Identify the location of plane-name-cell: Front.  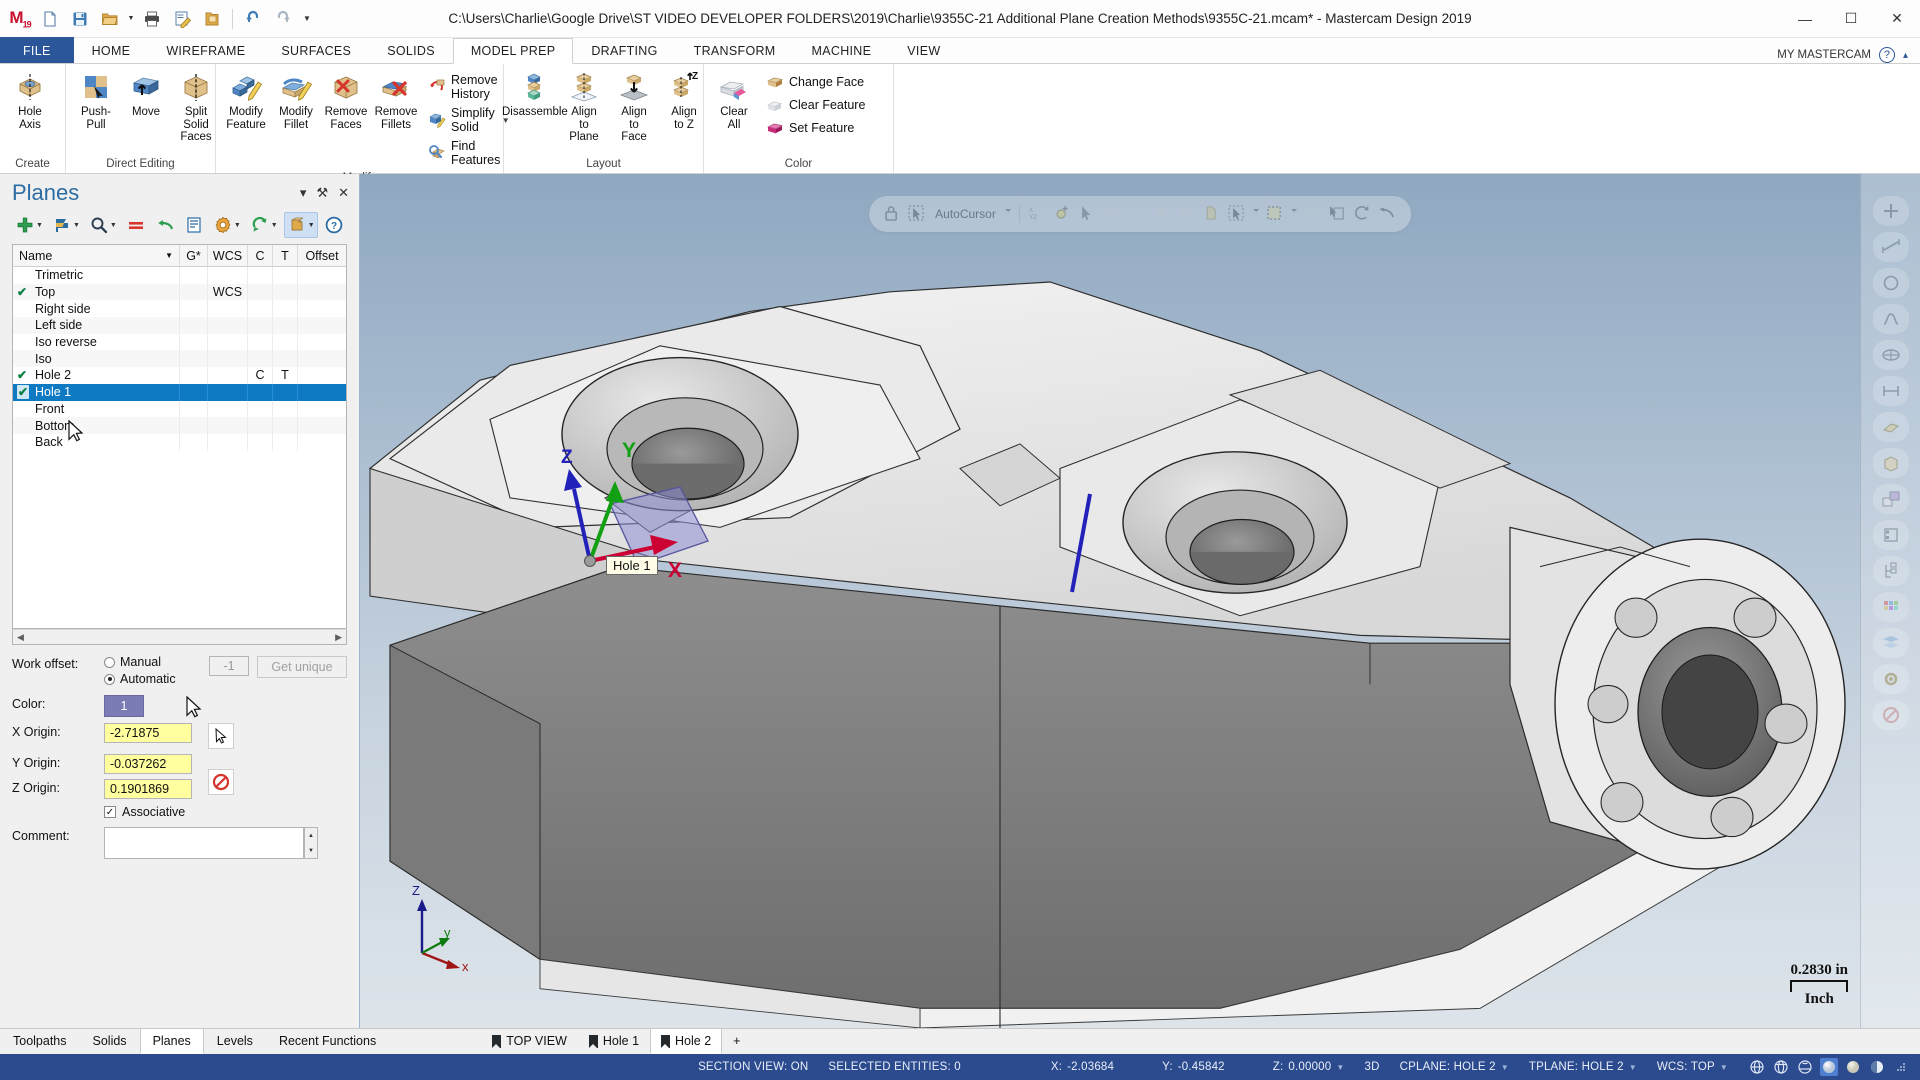
(96, 409).